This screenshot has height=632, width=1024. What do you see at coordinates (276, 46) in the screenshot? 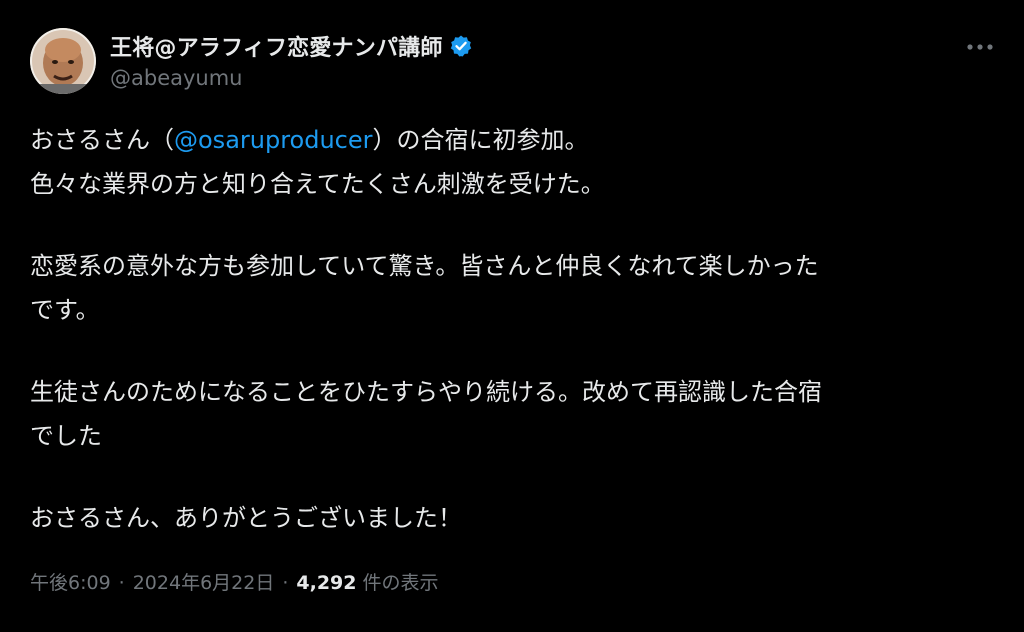
I see `author-display-name: 王将@アラフィフ恋愛ナンパ講師` at bounding box center [276, 46].